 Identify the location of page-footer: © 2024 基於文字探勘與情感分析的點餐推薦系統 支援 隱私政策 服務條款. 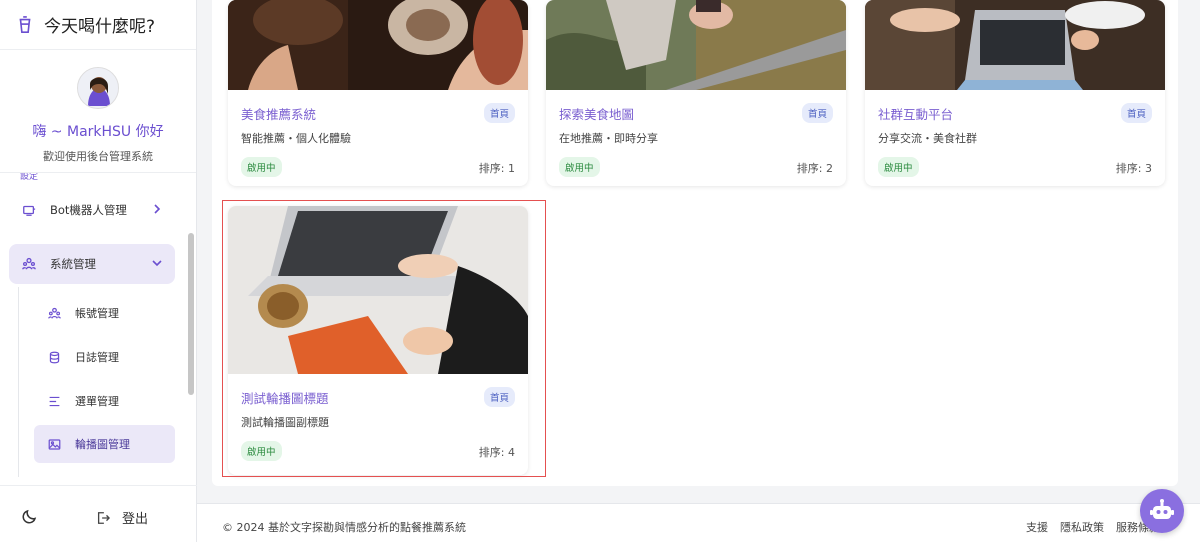
(698, 522).